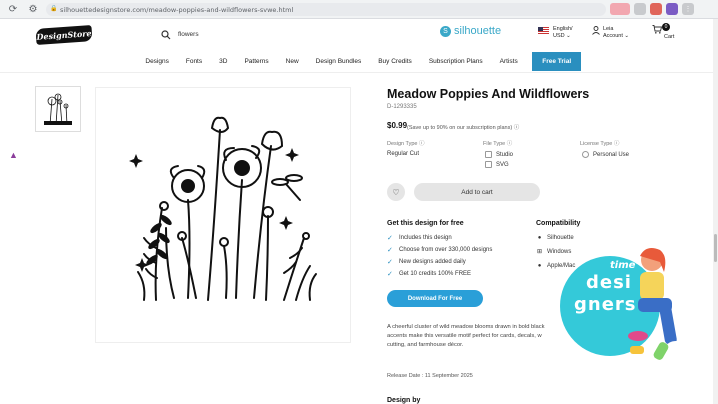 This screenshot has height=404, width=718. What do you see at coordinates (539, 252) in the screenshot?
I see `windows-icon: ⊞` at bounding box center [539, 252].